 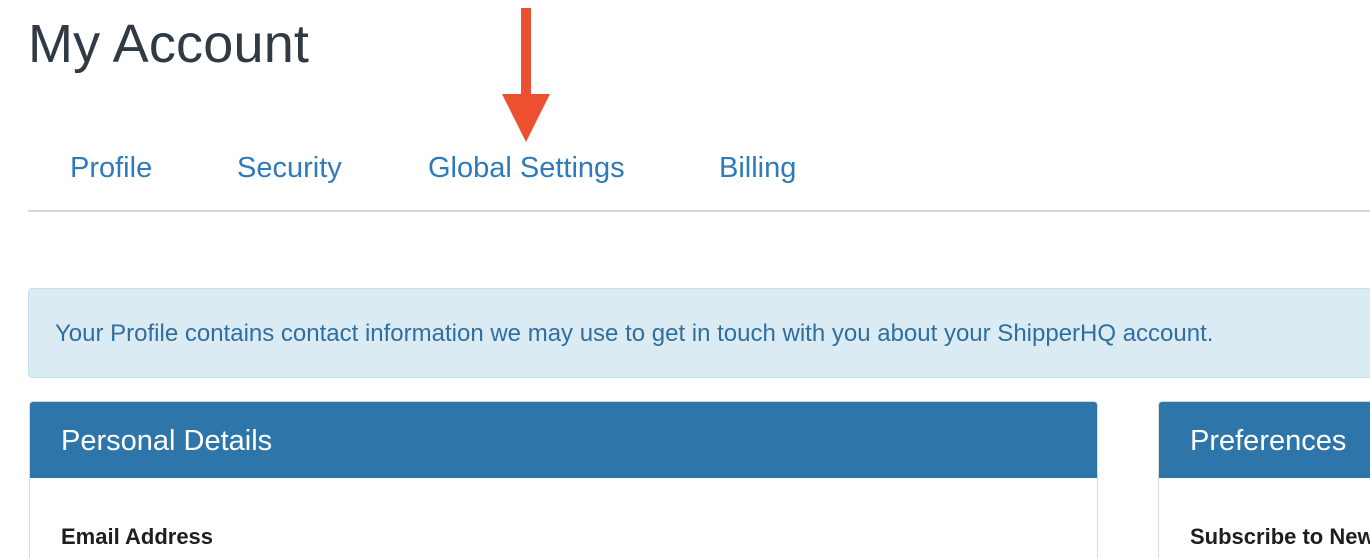 What do you see at coordinates (289, 168) in the screenshot?
I see `tab-security: Security` at bounding box center [289, 168].